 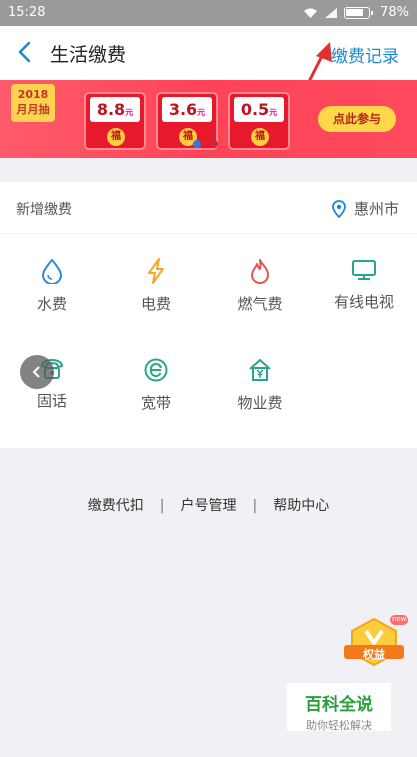 I want to click on cable-tv-item: 有线电视, so click(x=364, y=293).